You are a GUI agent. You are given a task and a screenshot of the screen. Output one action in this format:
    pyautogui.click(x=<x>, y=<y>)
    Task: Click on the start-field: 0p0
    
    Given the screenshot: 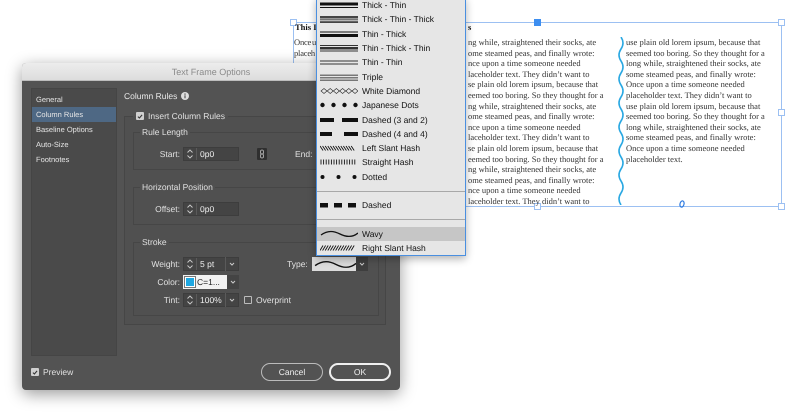 What is the action you would take?
    pyautogui.click(x=211, y=154)
    